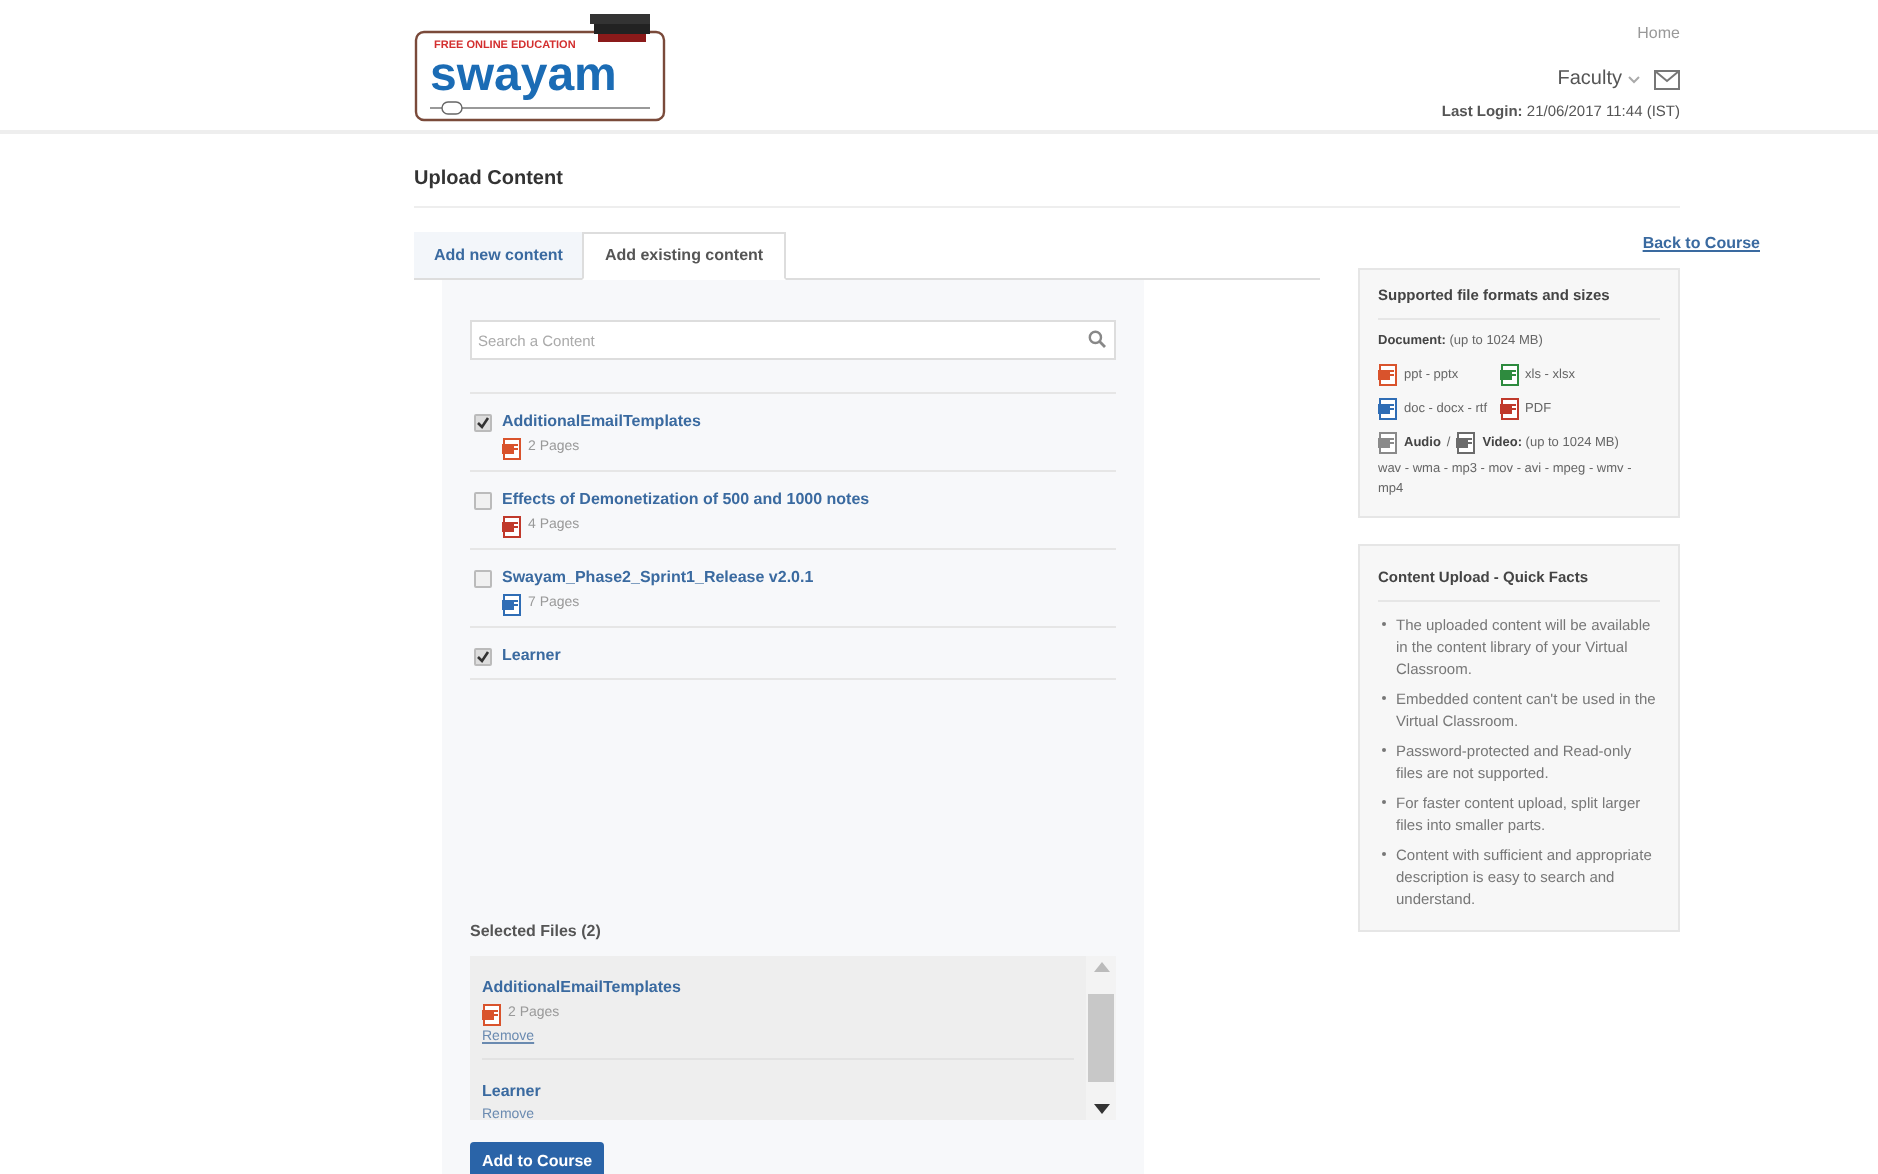  I want to click on content-title: AdditionalEmailTemplates, so click(601, 422).